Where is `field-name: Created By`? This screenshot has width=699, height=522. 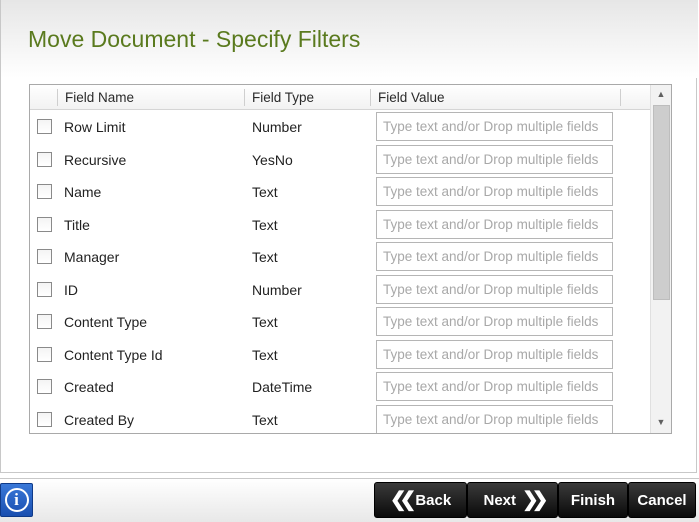 field-name: Created By is located at coordinates (99, 419).